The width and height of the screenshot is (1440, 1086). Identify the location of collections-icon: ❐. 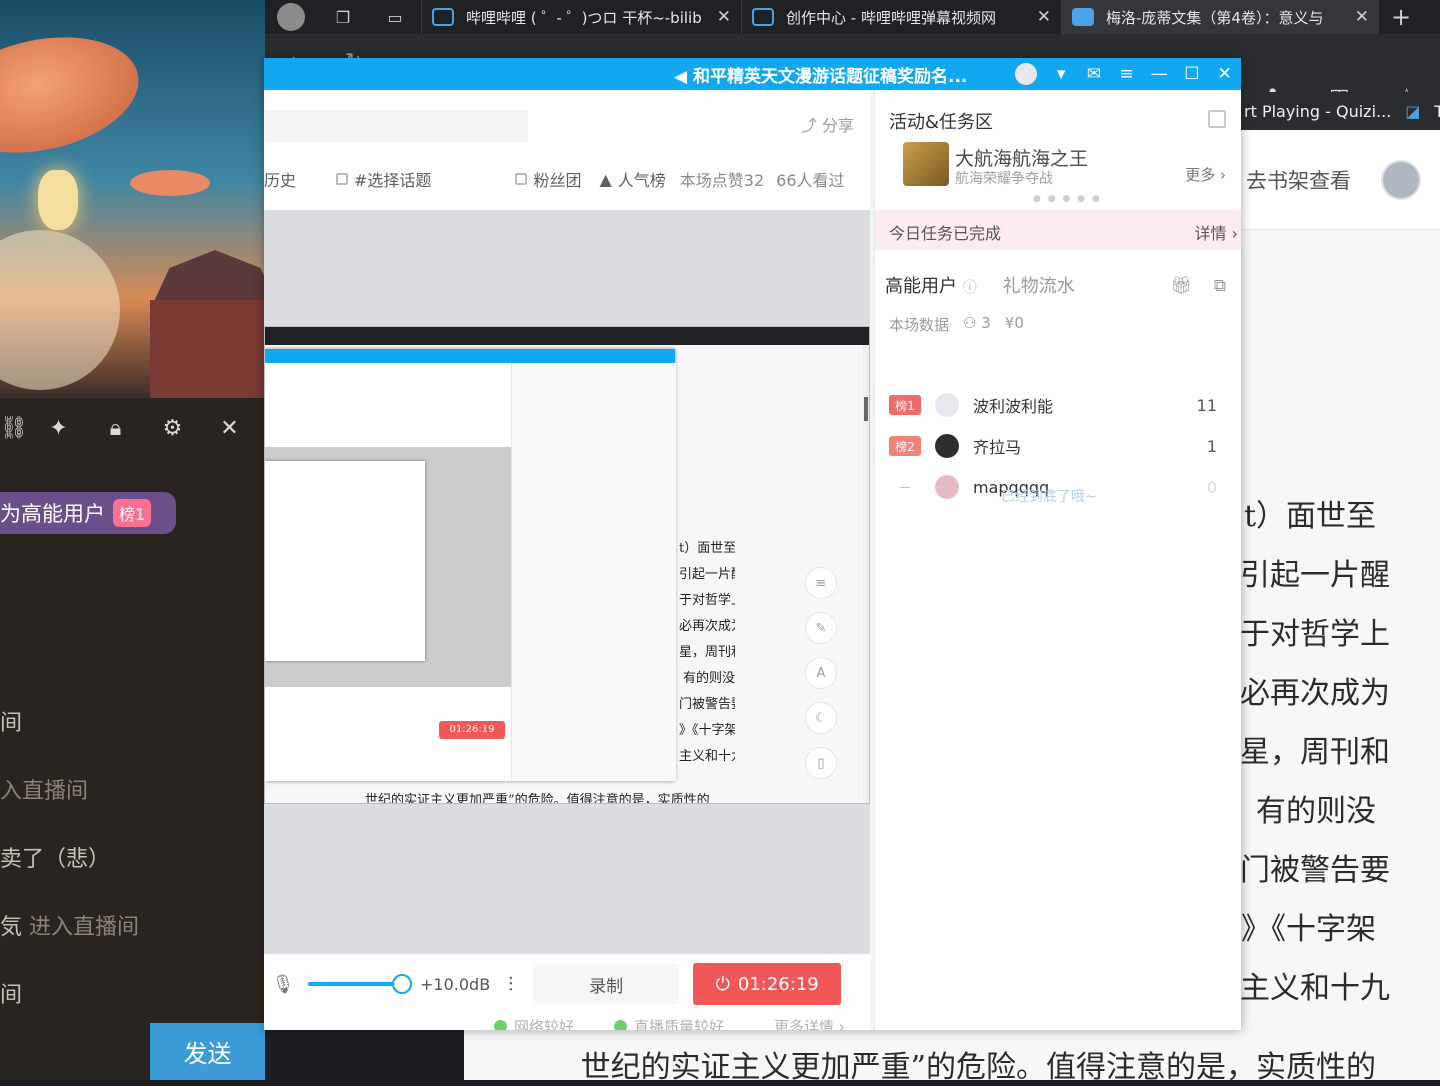
(343, 17).